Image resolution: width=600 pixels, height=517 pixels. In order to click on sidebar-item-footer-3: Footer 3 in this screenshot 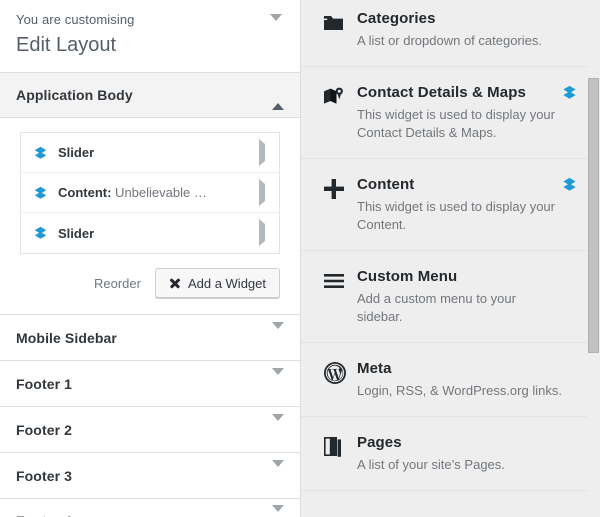, I will do `click(150, 475)`.